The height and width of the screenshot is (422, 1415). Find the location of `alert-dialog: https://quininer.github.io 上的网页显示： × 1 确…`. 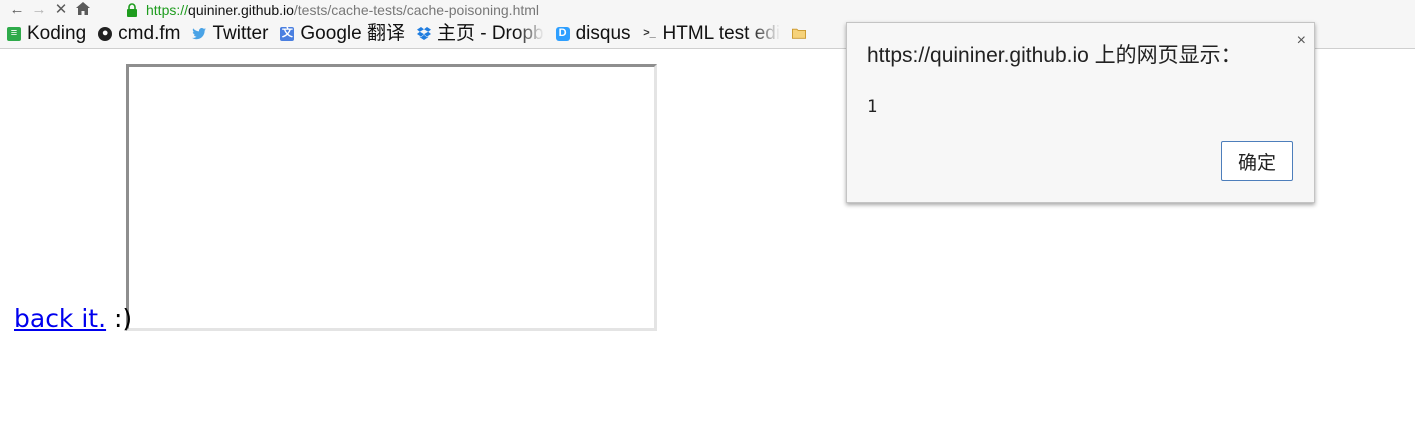

alert-dialog: https://quininer.github.io 上的网页显示： × 1 确… is located at coordinates (1080, 112).